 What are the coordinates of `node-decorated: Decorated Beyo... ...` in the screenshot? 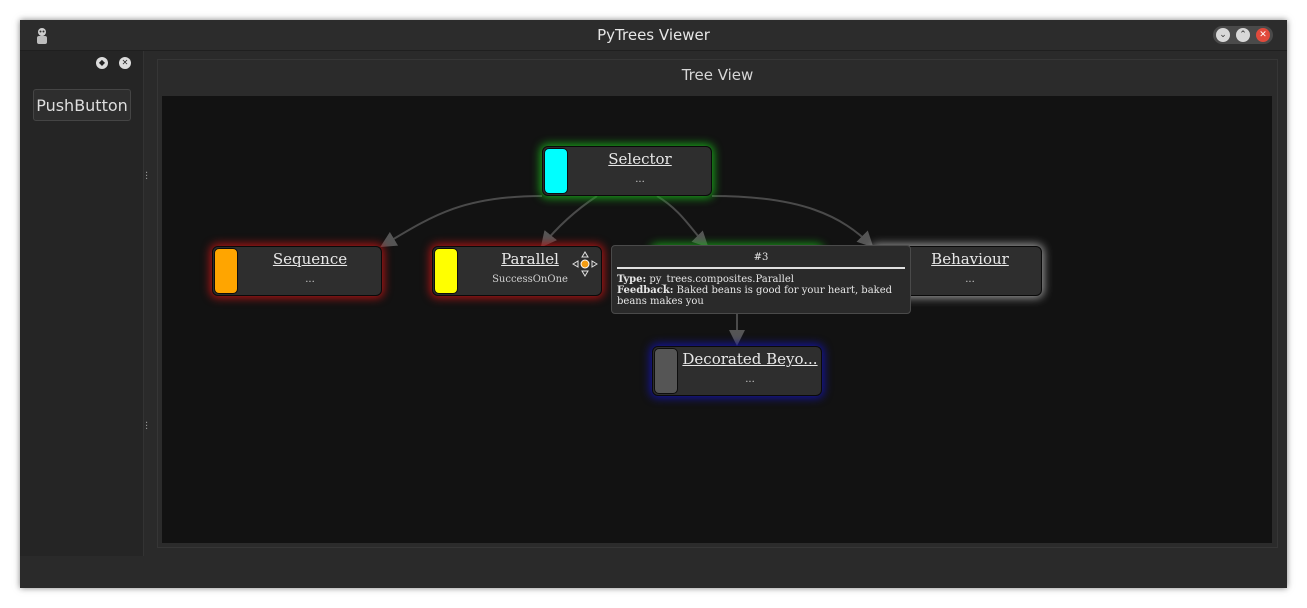 It's located at (737, 371).